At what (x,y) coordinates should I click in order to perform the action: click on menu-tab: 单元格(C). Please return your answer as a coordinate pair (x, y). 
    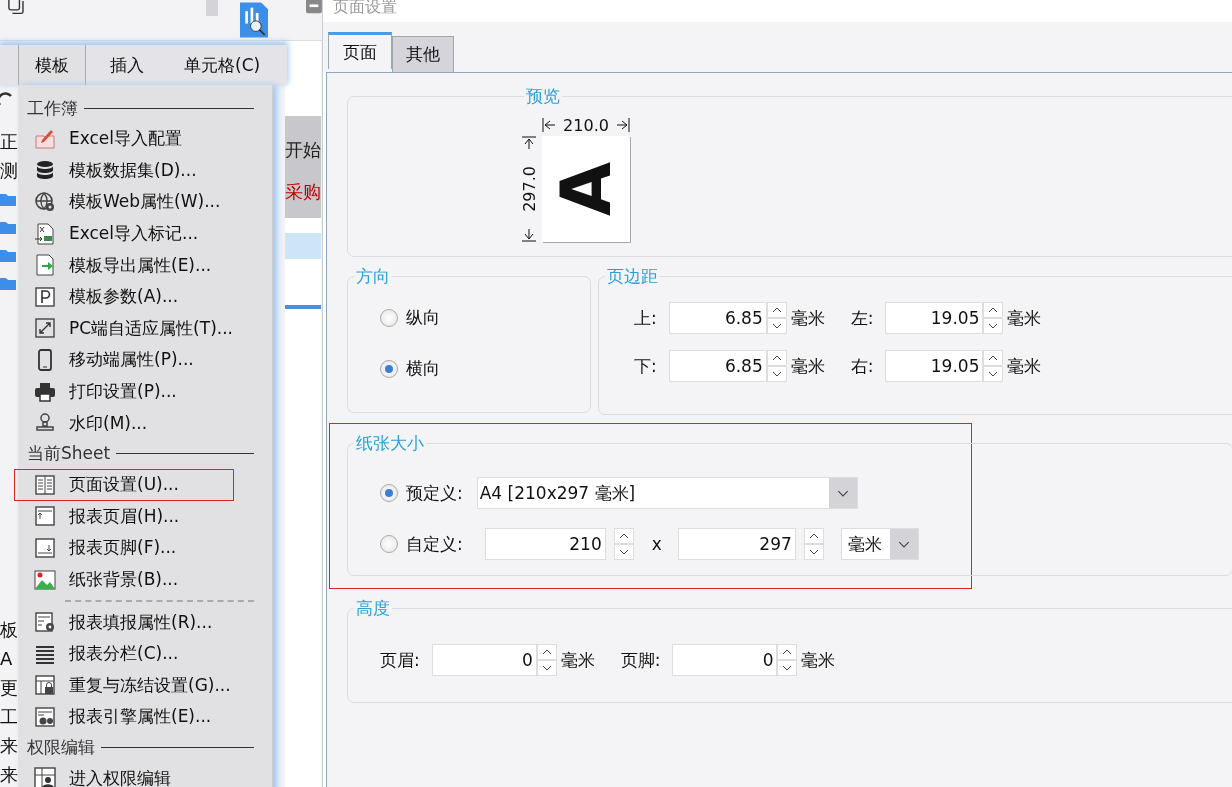
    Looking at the image, I should click on (222, 65).